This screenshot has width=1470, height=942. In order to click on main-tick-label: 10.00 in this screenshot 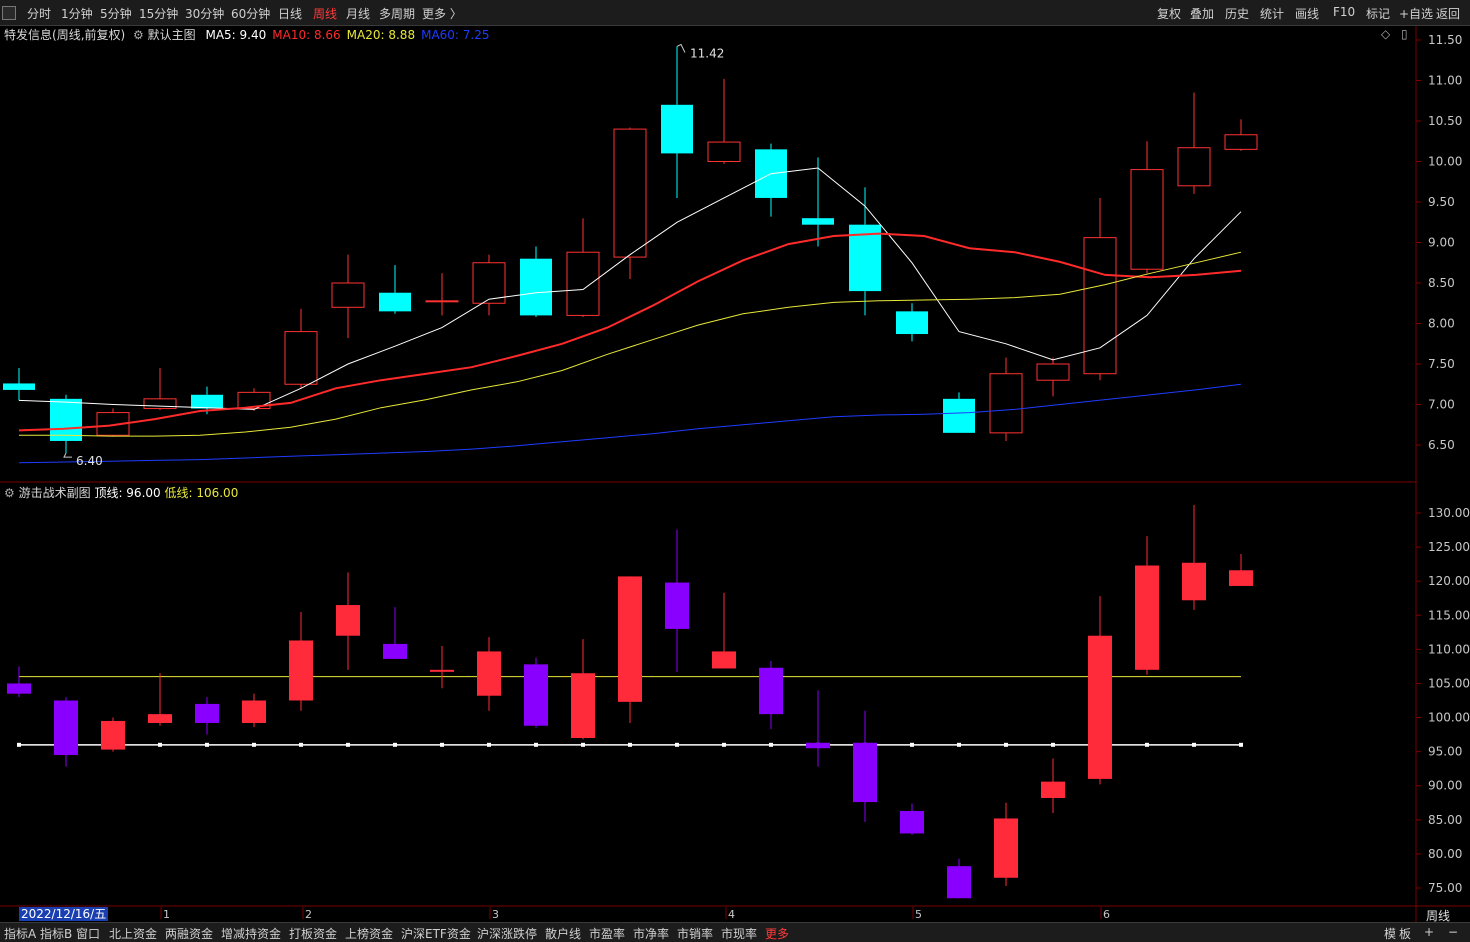, I will do `click(1445, 162)`.